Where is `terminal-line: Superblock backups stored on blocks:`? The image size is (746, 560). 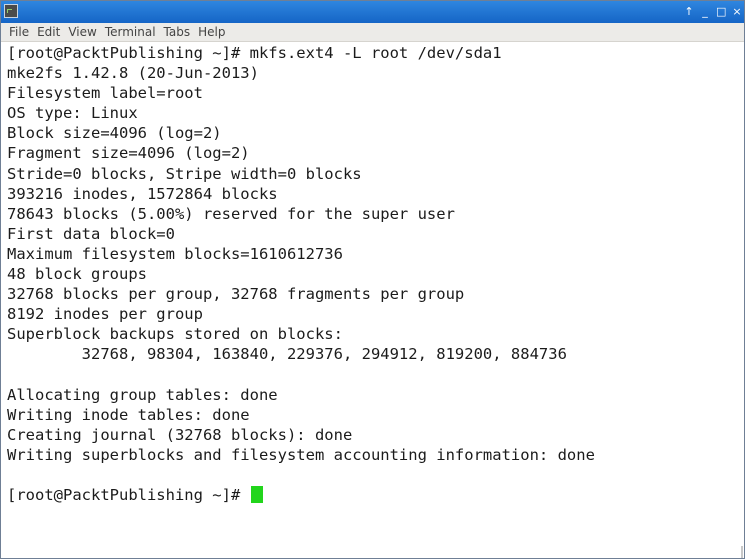 terminal-line: Superblock backups stored on blocks: is located at coordinates (175, 334).